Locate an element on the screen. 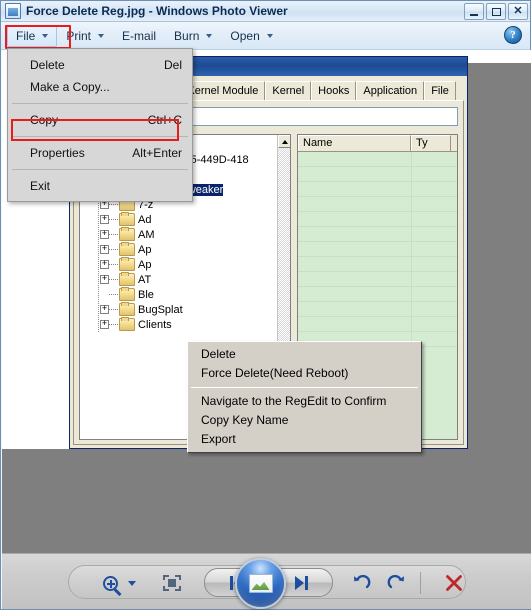 The image size is (531, 610). zoom-button is located at coordinates (119, 583).